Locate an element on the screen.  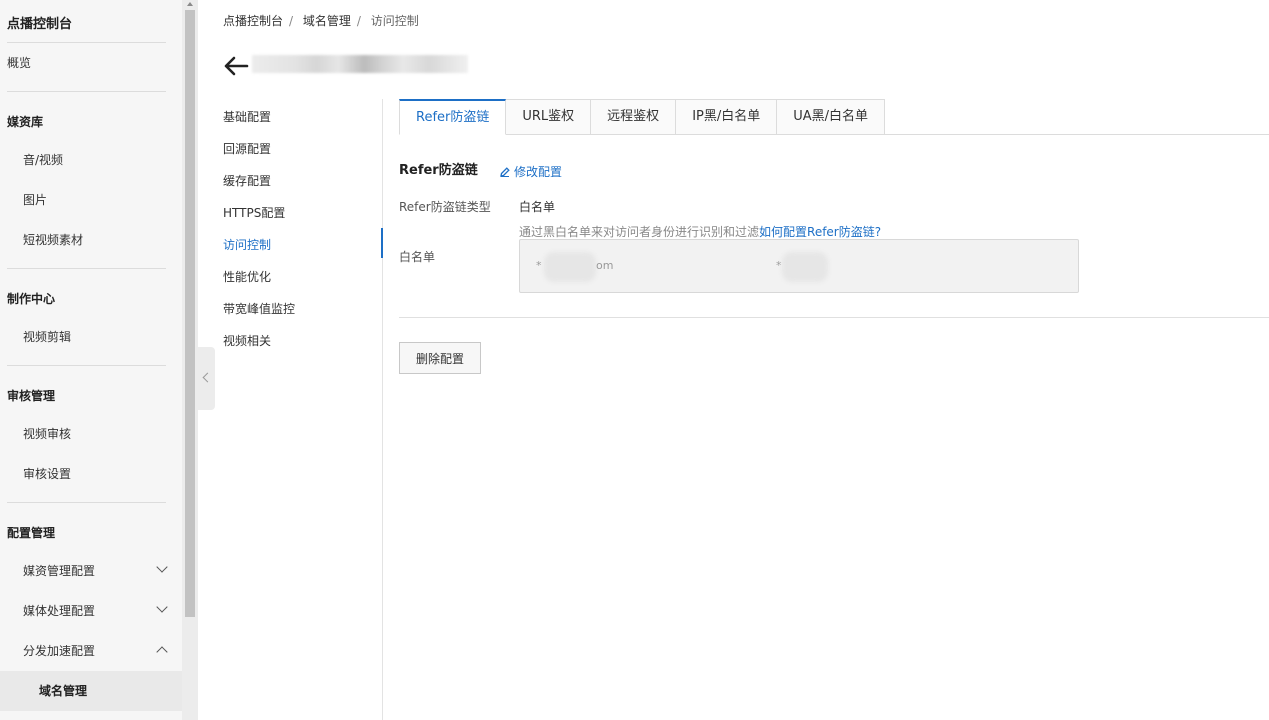
sidebar-collapse-handle is located at coordinates (206, 378).